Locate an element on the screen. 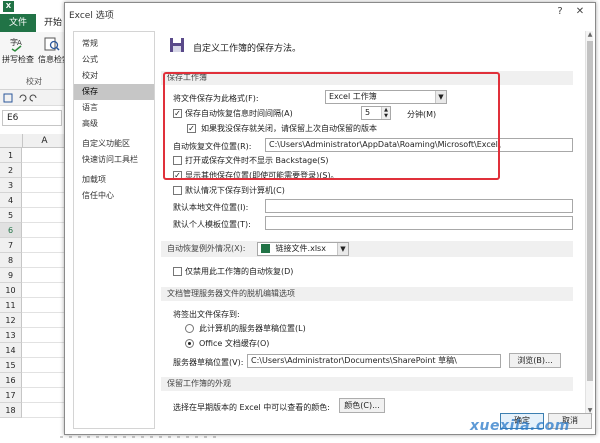  server-drafts-radio-label: 此计算机的服务器草稿位置(L) is located at coordinates (252, 328).